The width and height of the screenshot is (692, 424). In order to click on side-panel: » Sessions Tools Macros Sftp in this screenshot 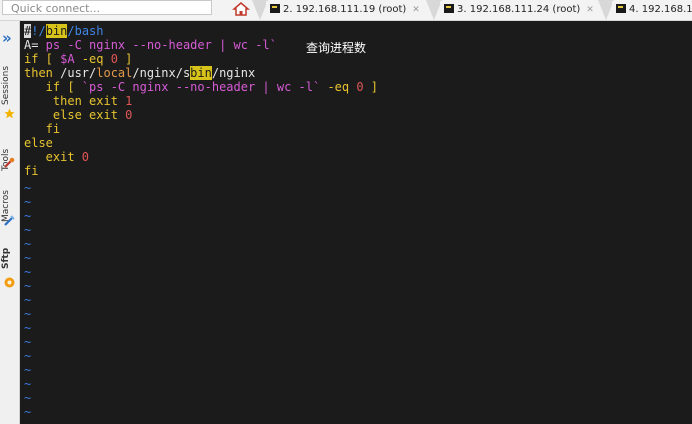, I will do `click(10, 222)`.